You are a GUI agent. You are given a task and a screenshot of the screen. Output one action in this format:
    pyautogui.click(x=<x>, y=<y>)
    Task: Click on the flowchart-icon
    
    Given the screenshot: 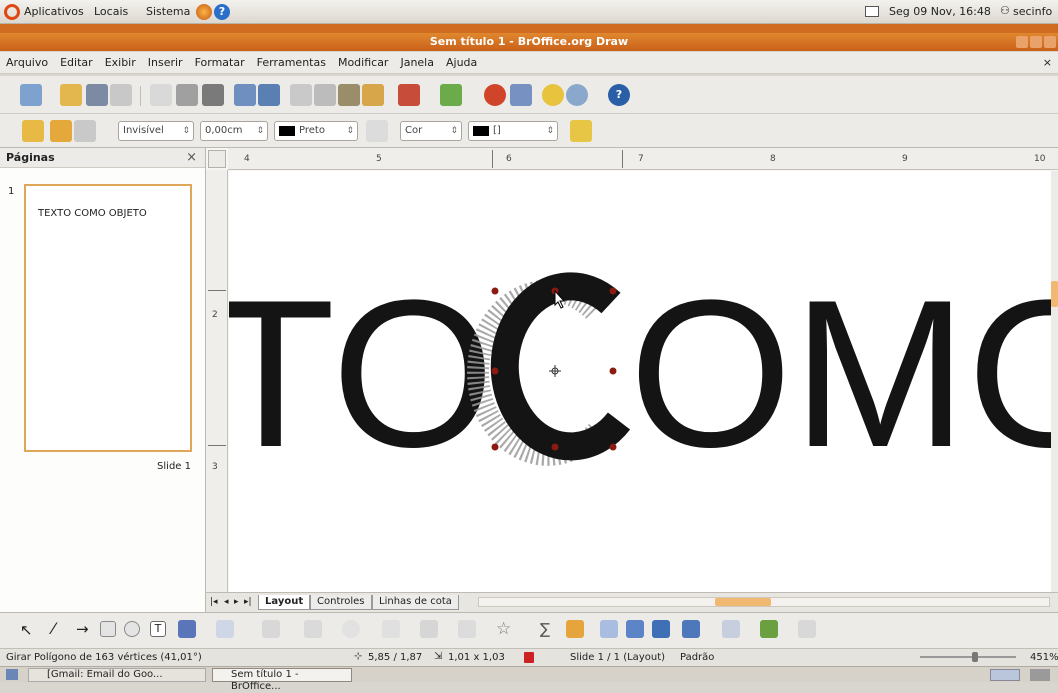 What is the action you would take?
    pyautogui.click(x=429, y=629)
    